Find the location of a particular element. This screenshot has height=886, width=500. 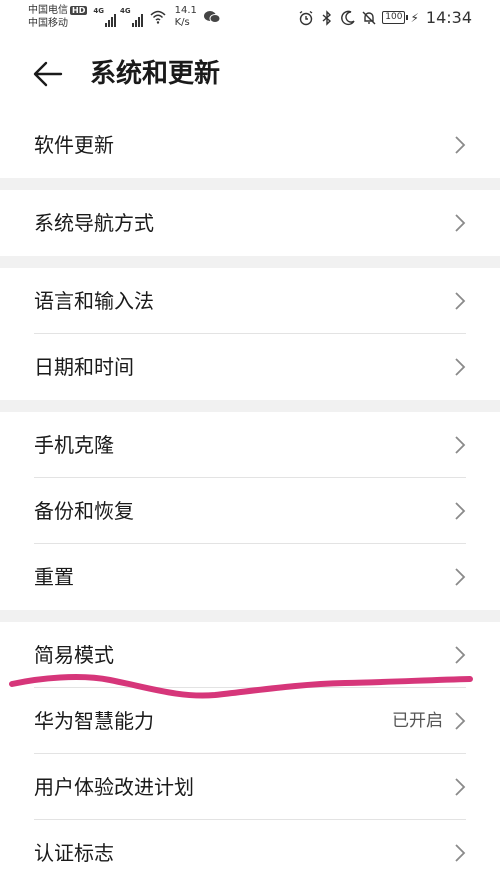

setting-row-date-time: 日期和时间 is located at coordinates (250, 367).